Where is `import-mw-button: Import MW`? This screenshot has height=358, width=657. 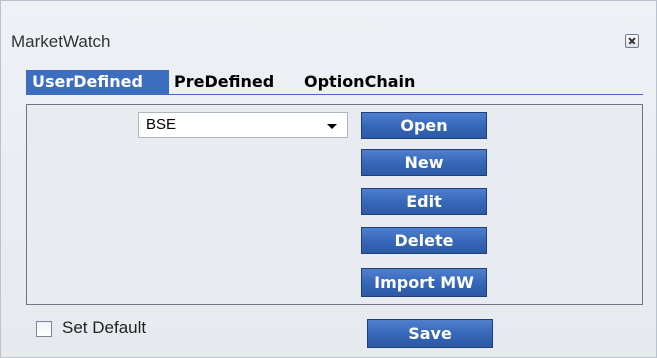
import-mw-button: Import MW is located at coordinates (424, 282).